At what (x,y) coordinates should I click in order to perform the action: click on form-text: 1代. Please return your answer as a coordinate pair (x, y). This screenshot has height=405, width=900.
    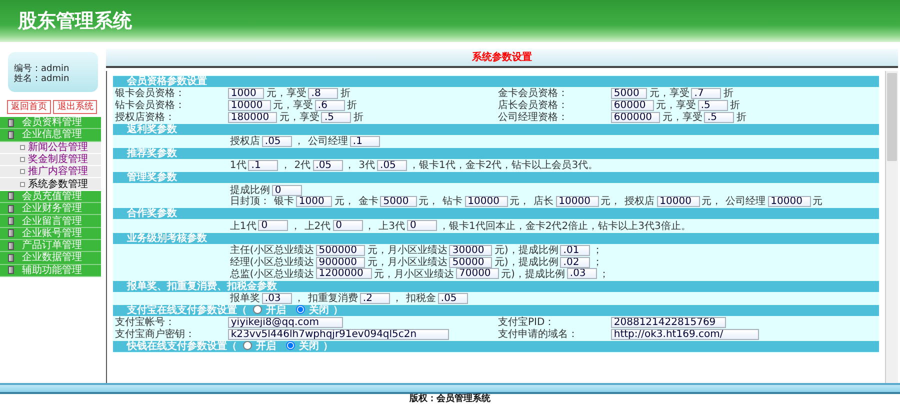
    Looking at the image, I should click on (238, 166).